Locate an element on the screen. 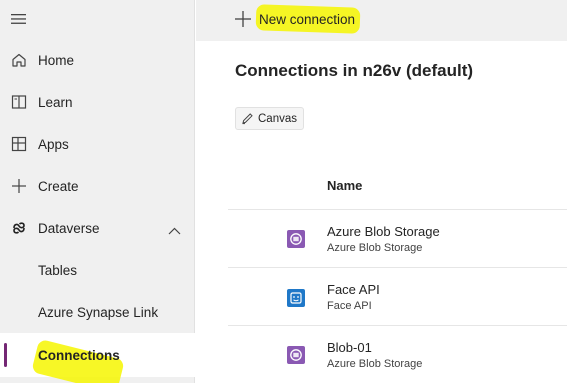 This screenshot has width=567, height=383. nav-item-label: Connections is located at coordinates (79, 355).